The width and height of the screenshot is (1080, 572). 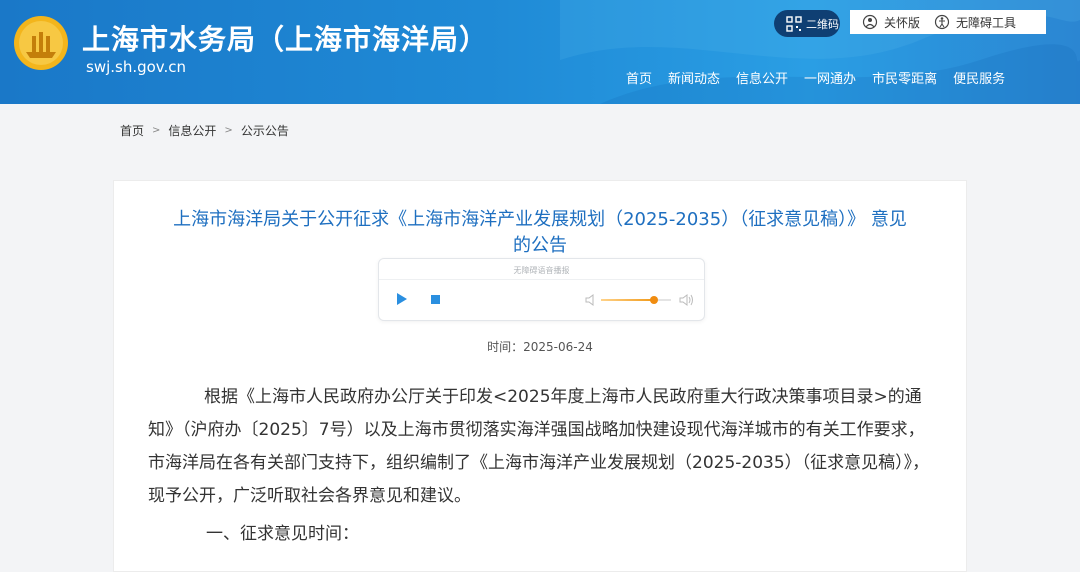 I want to click on site-logo-icon, so click(x=41, y=43).